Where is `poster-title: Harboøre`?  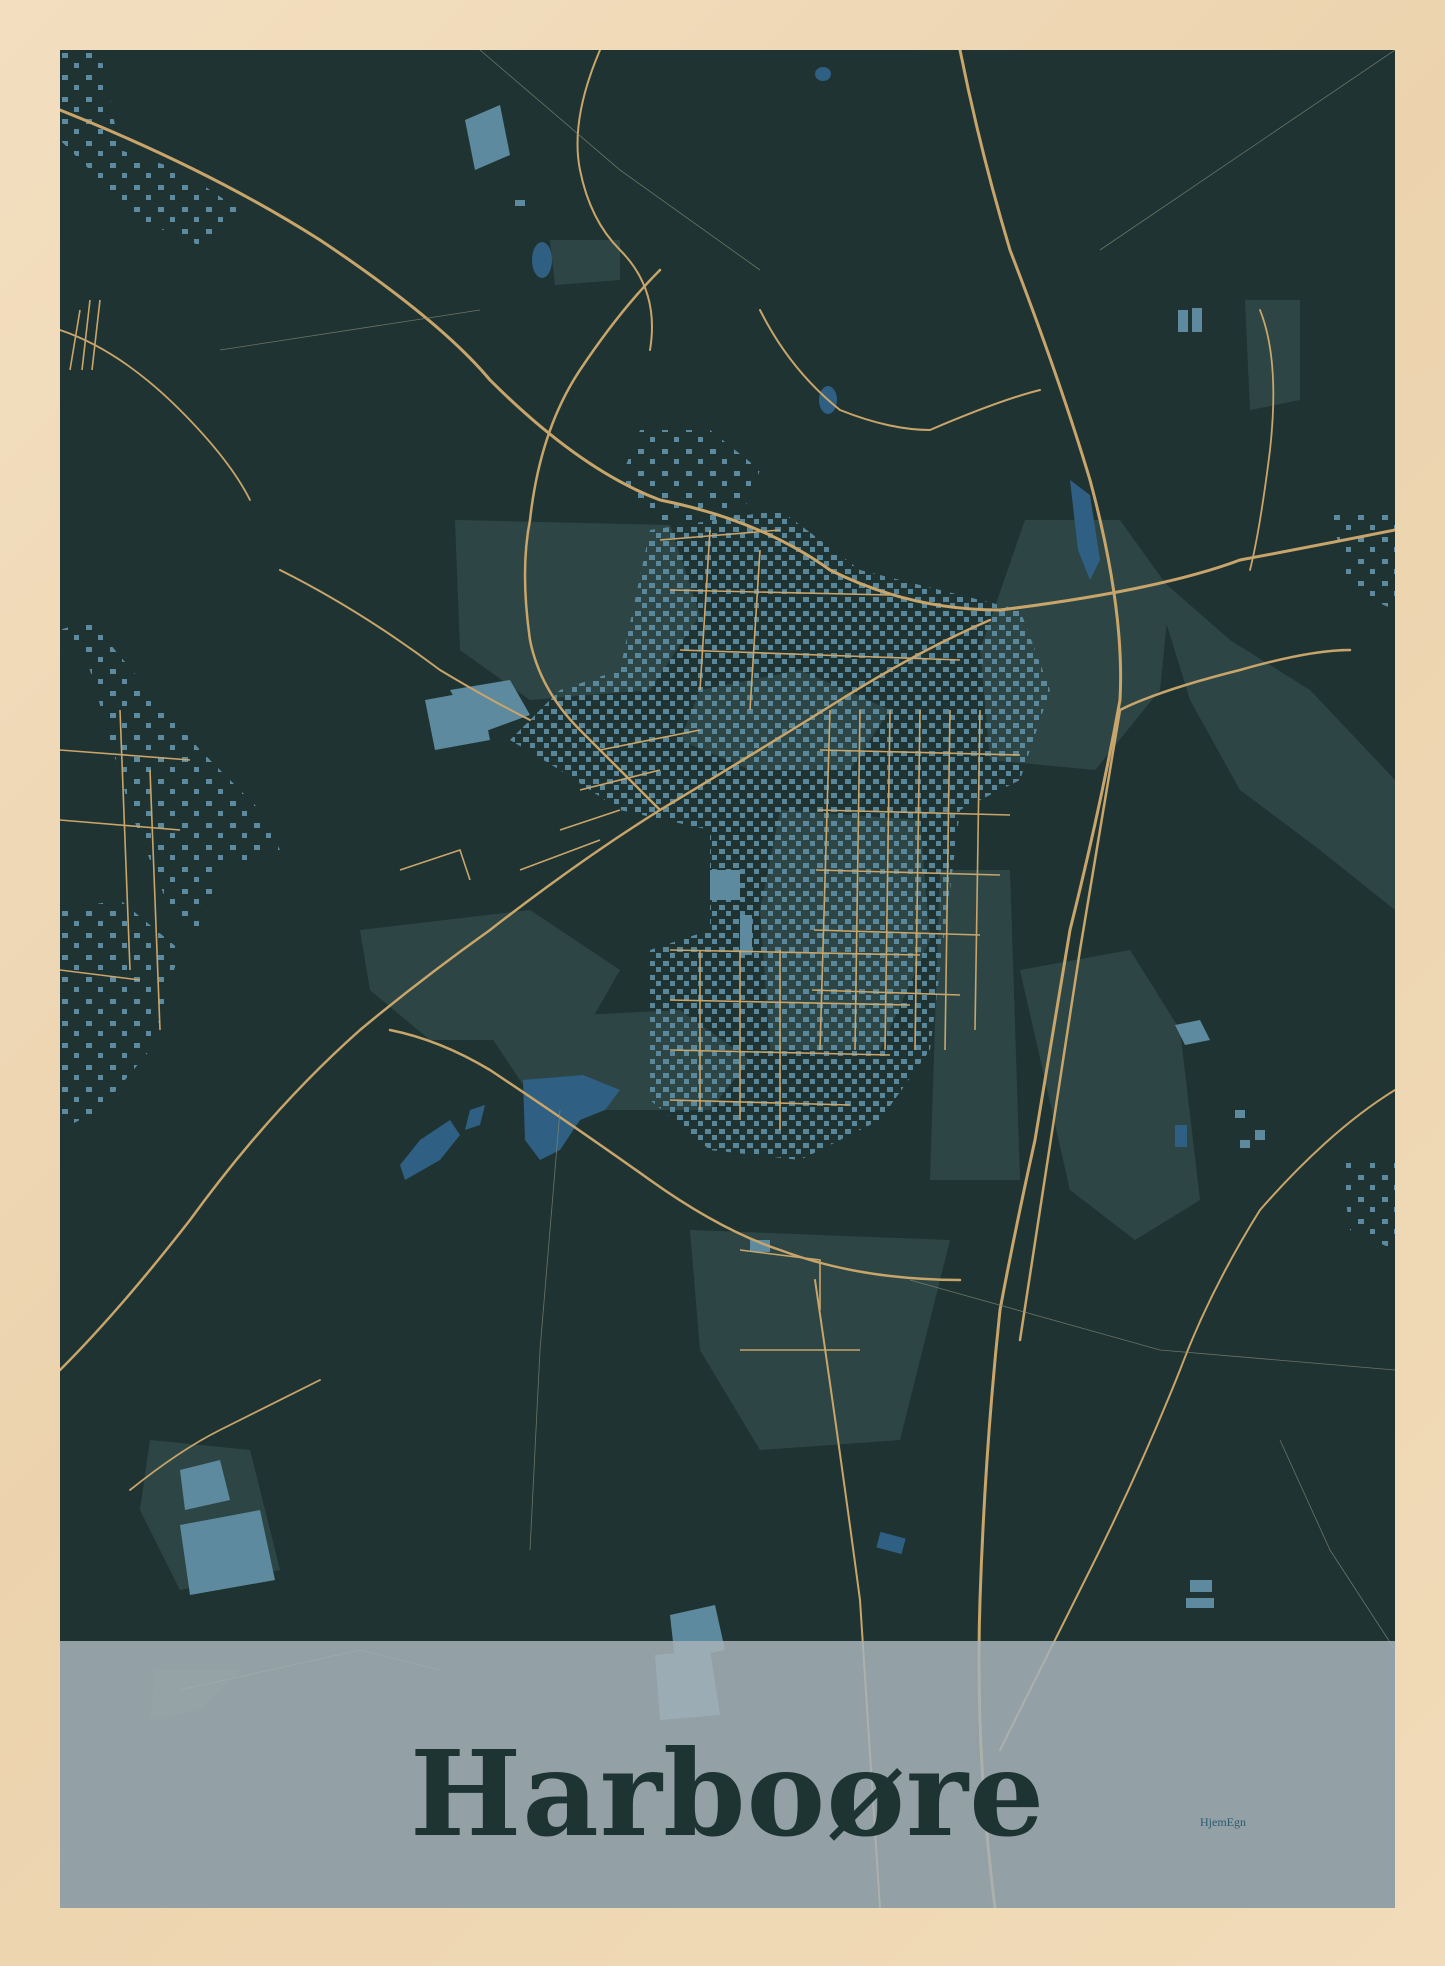
poster-title: Harboøre is located at coordinates (727, 1793).